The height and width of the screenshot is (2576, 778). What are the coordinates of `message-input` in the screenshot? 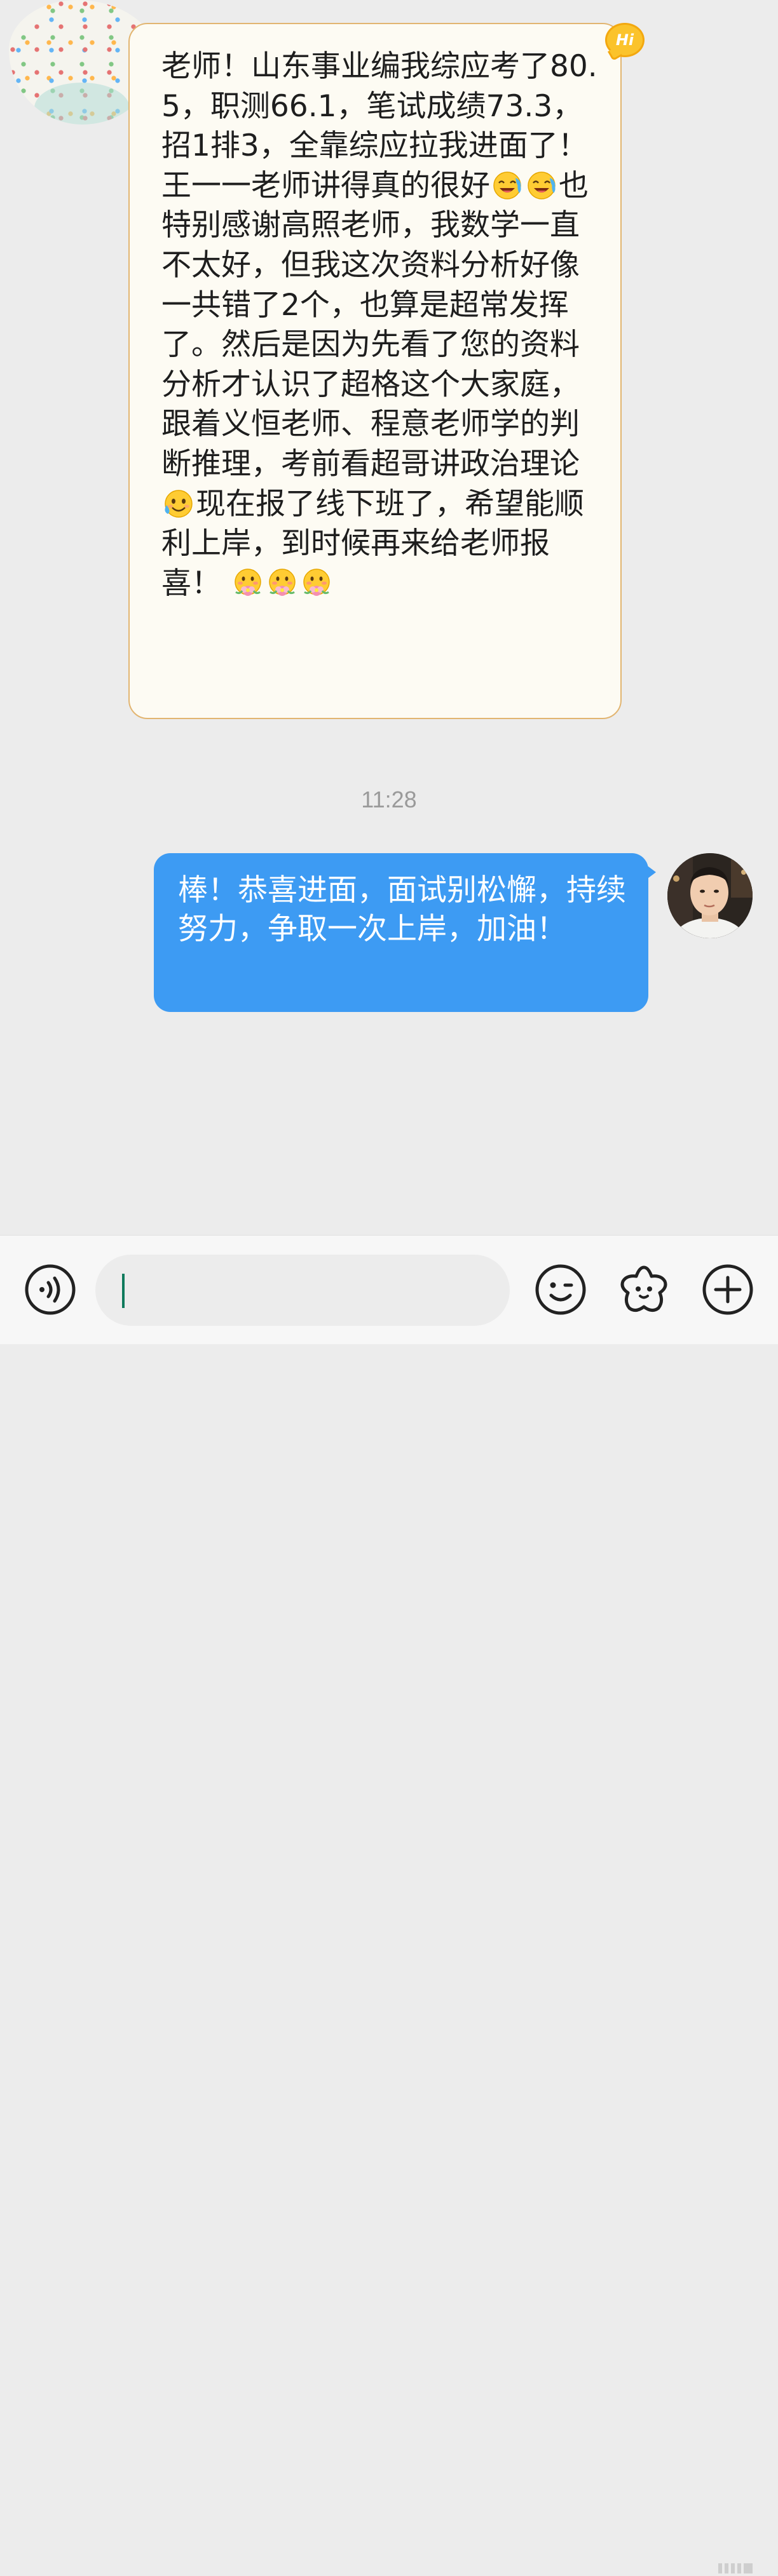 It's located at (302, 1290).